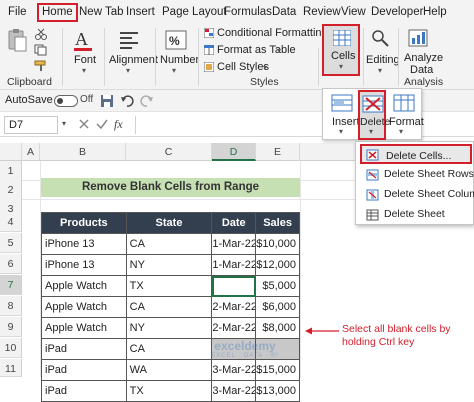  I want to click on separator, so click(318, 67).